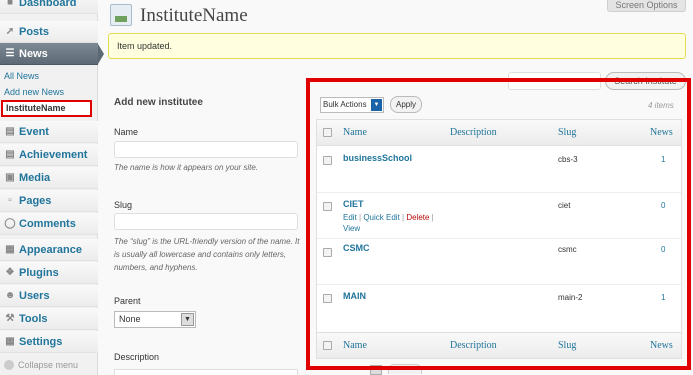 This screenshot has height=375, width=693. I want to click on table-footer: Name Description Slug News, so click(499, 345).